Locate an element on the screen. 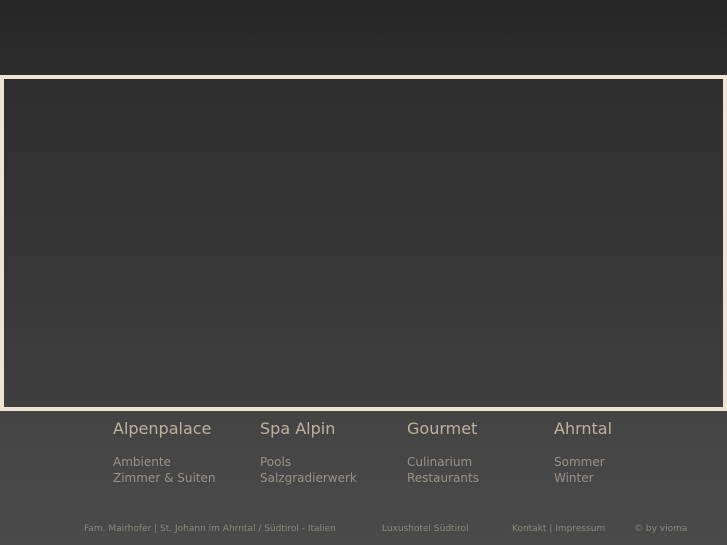 This screenshot has width=727, height=545. footer-legal-links: Kontakt | Impressum is located at coordinates (558, 529).